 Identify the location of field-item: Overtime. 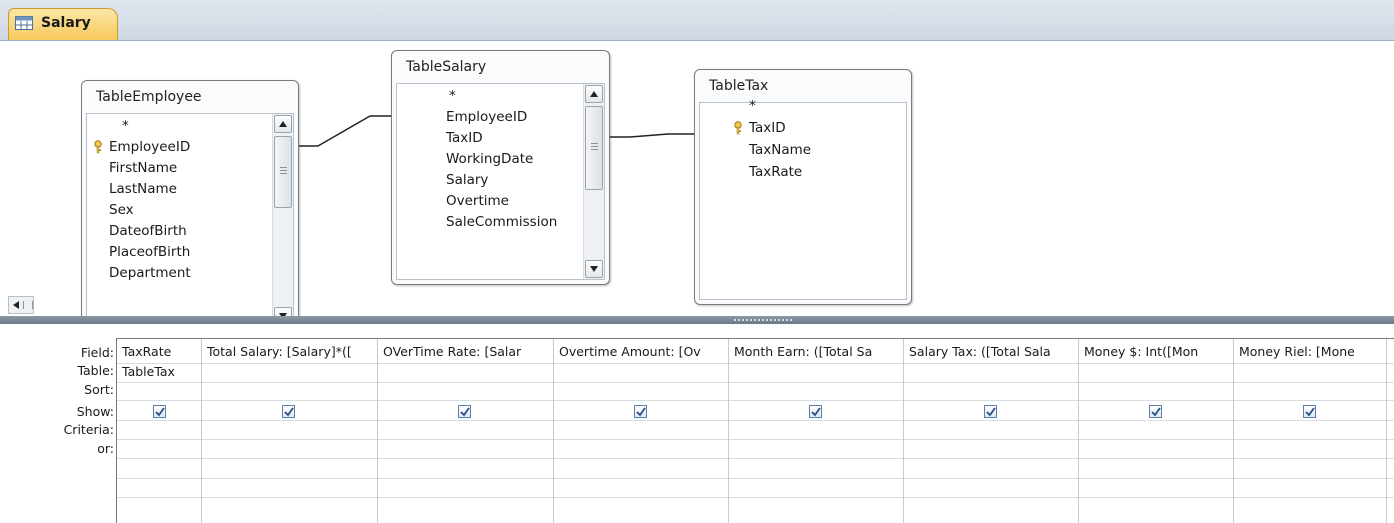
(477, 201).